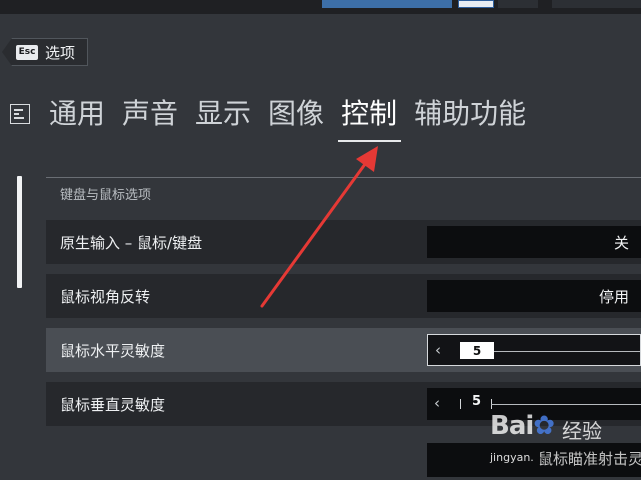 This screenshot has height=480, width=641. I want to click on back-button: Esc 选项, so click(45, 52).